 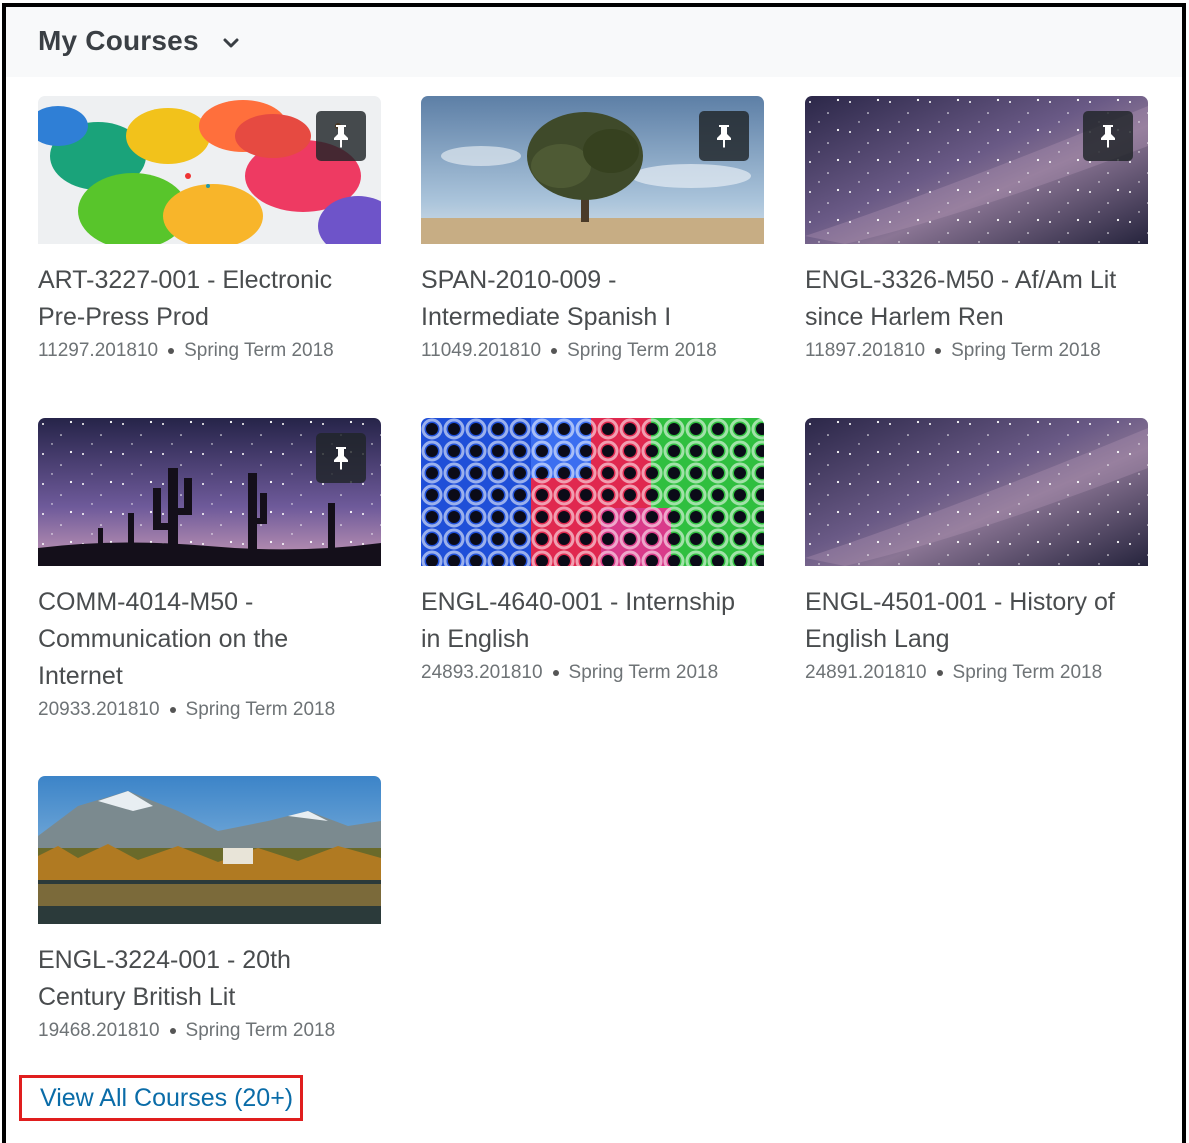 I want to click on course-title: ENGL-4640-001 - Internship in English, so click(x=591, y=621).